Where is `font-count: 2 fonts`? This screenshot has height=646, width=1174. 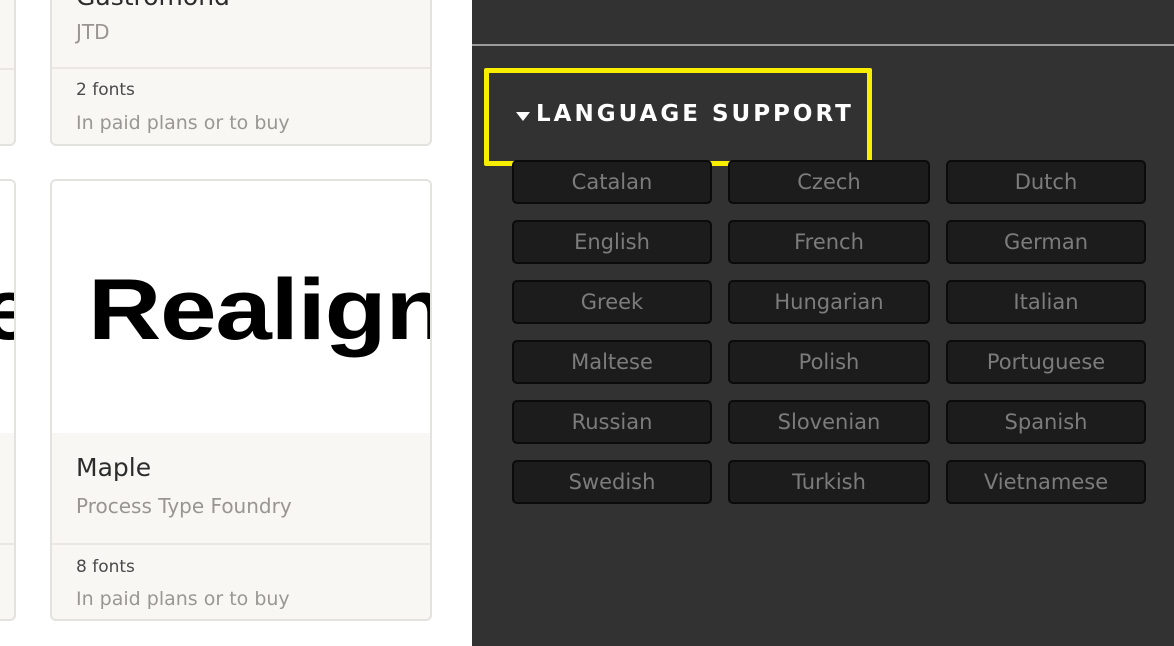 font-count: 2 fonts is located at coordinates (105, 90).